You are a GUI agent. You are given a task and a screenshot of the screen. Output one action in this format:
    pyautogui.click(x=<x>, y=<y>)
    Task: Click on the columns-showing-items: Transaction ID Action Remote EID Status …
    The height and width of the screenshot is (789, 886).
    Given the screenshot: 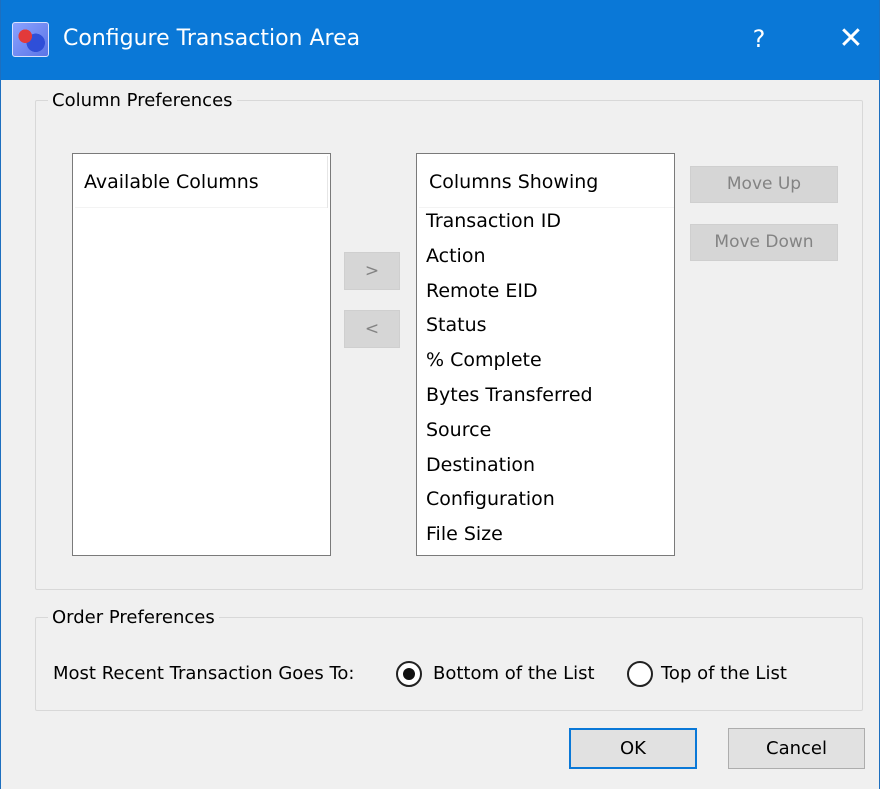 What is the action you would take?
    pyautogui.click(x=509, y=378)
    